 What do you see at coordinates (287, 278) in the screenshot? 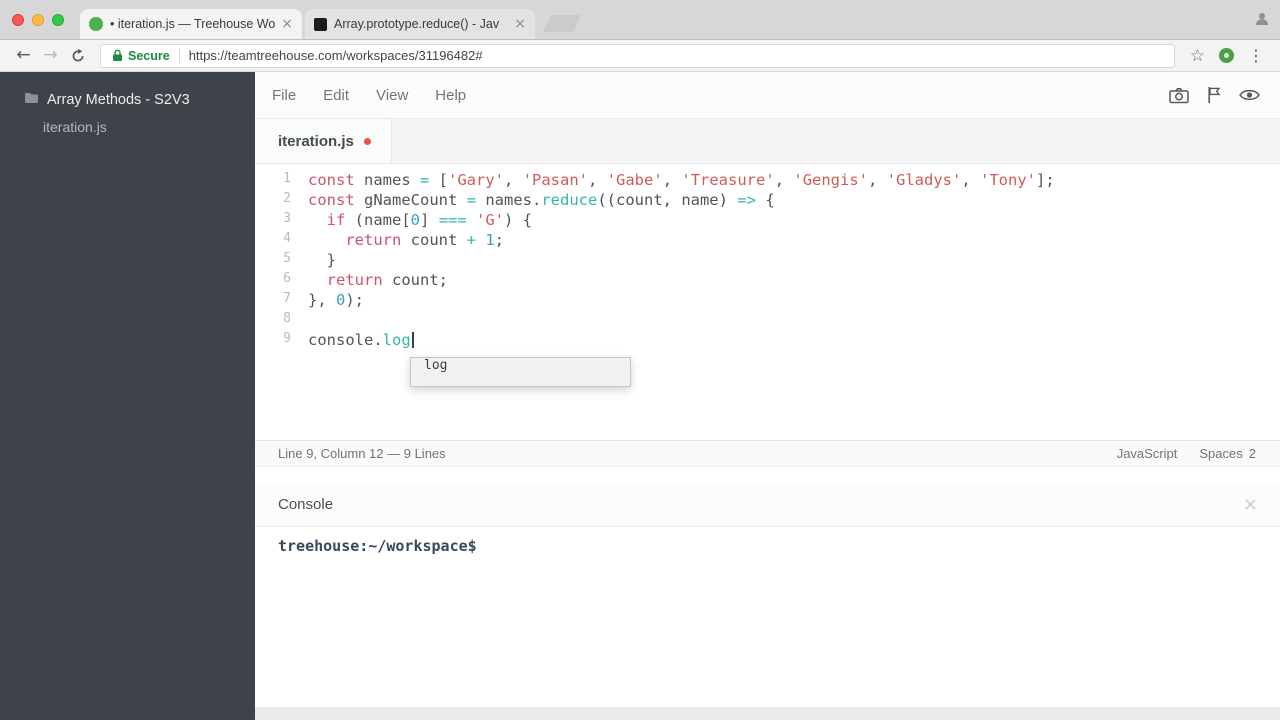
I see `line-number: 6` at bounding box center [287, 278].